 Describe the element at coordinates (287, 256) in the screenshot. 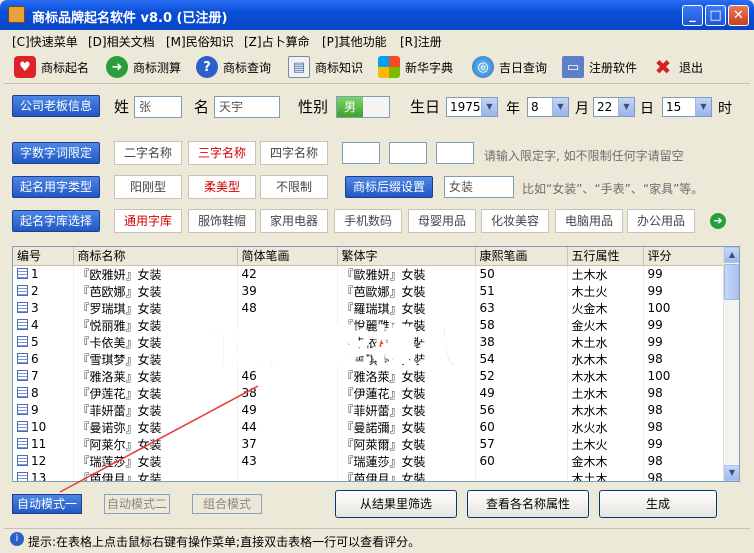

I see `col-simplified-strokes: 简体笔画` at that location.